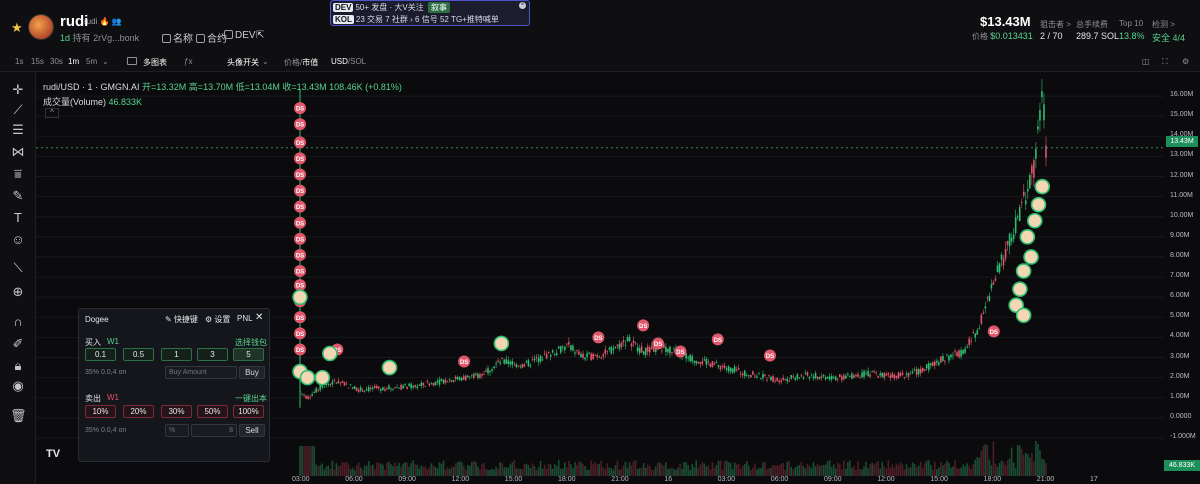 This screenshot has width=1200, height=484. Describe the element at coordinates (522, 5) in the screenshot. I see `close-icon: ×` at that location.